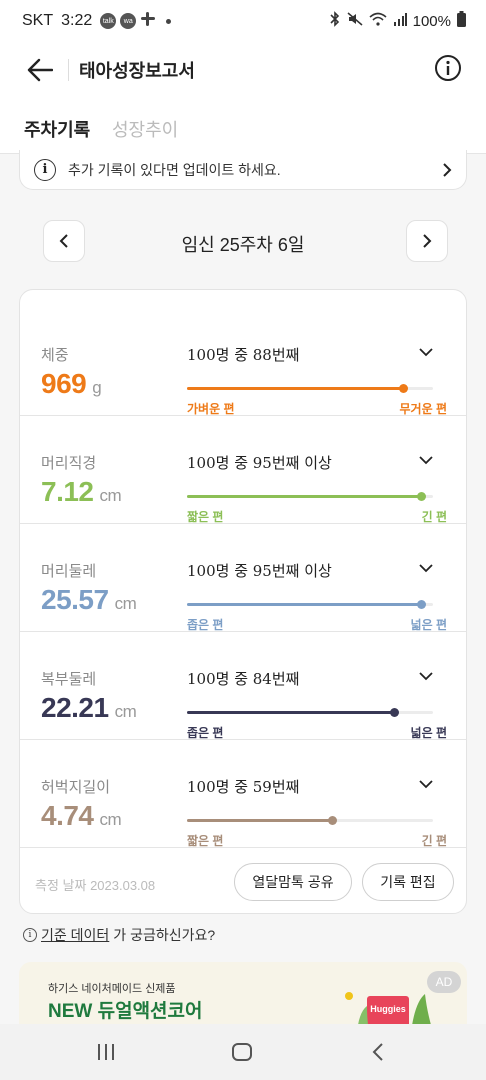 Image resolution: width=486 pixels, height=1080 pixels. What do you see at coordinates (243, 242) in the screenshot?
I see `week-navigator: 임신 25주차 6일` at bounding box center [243, 242].